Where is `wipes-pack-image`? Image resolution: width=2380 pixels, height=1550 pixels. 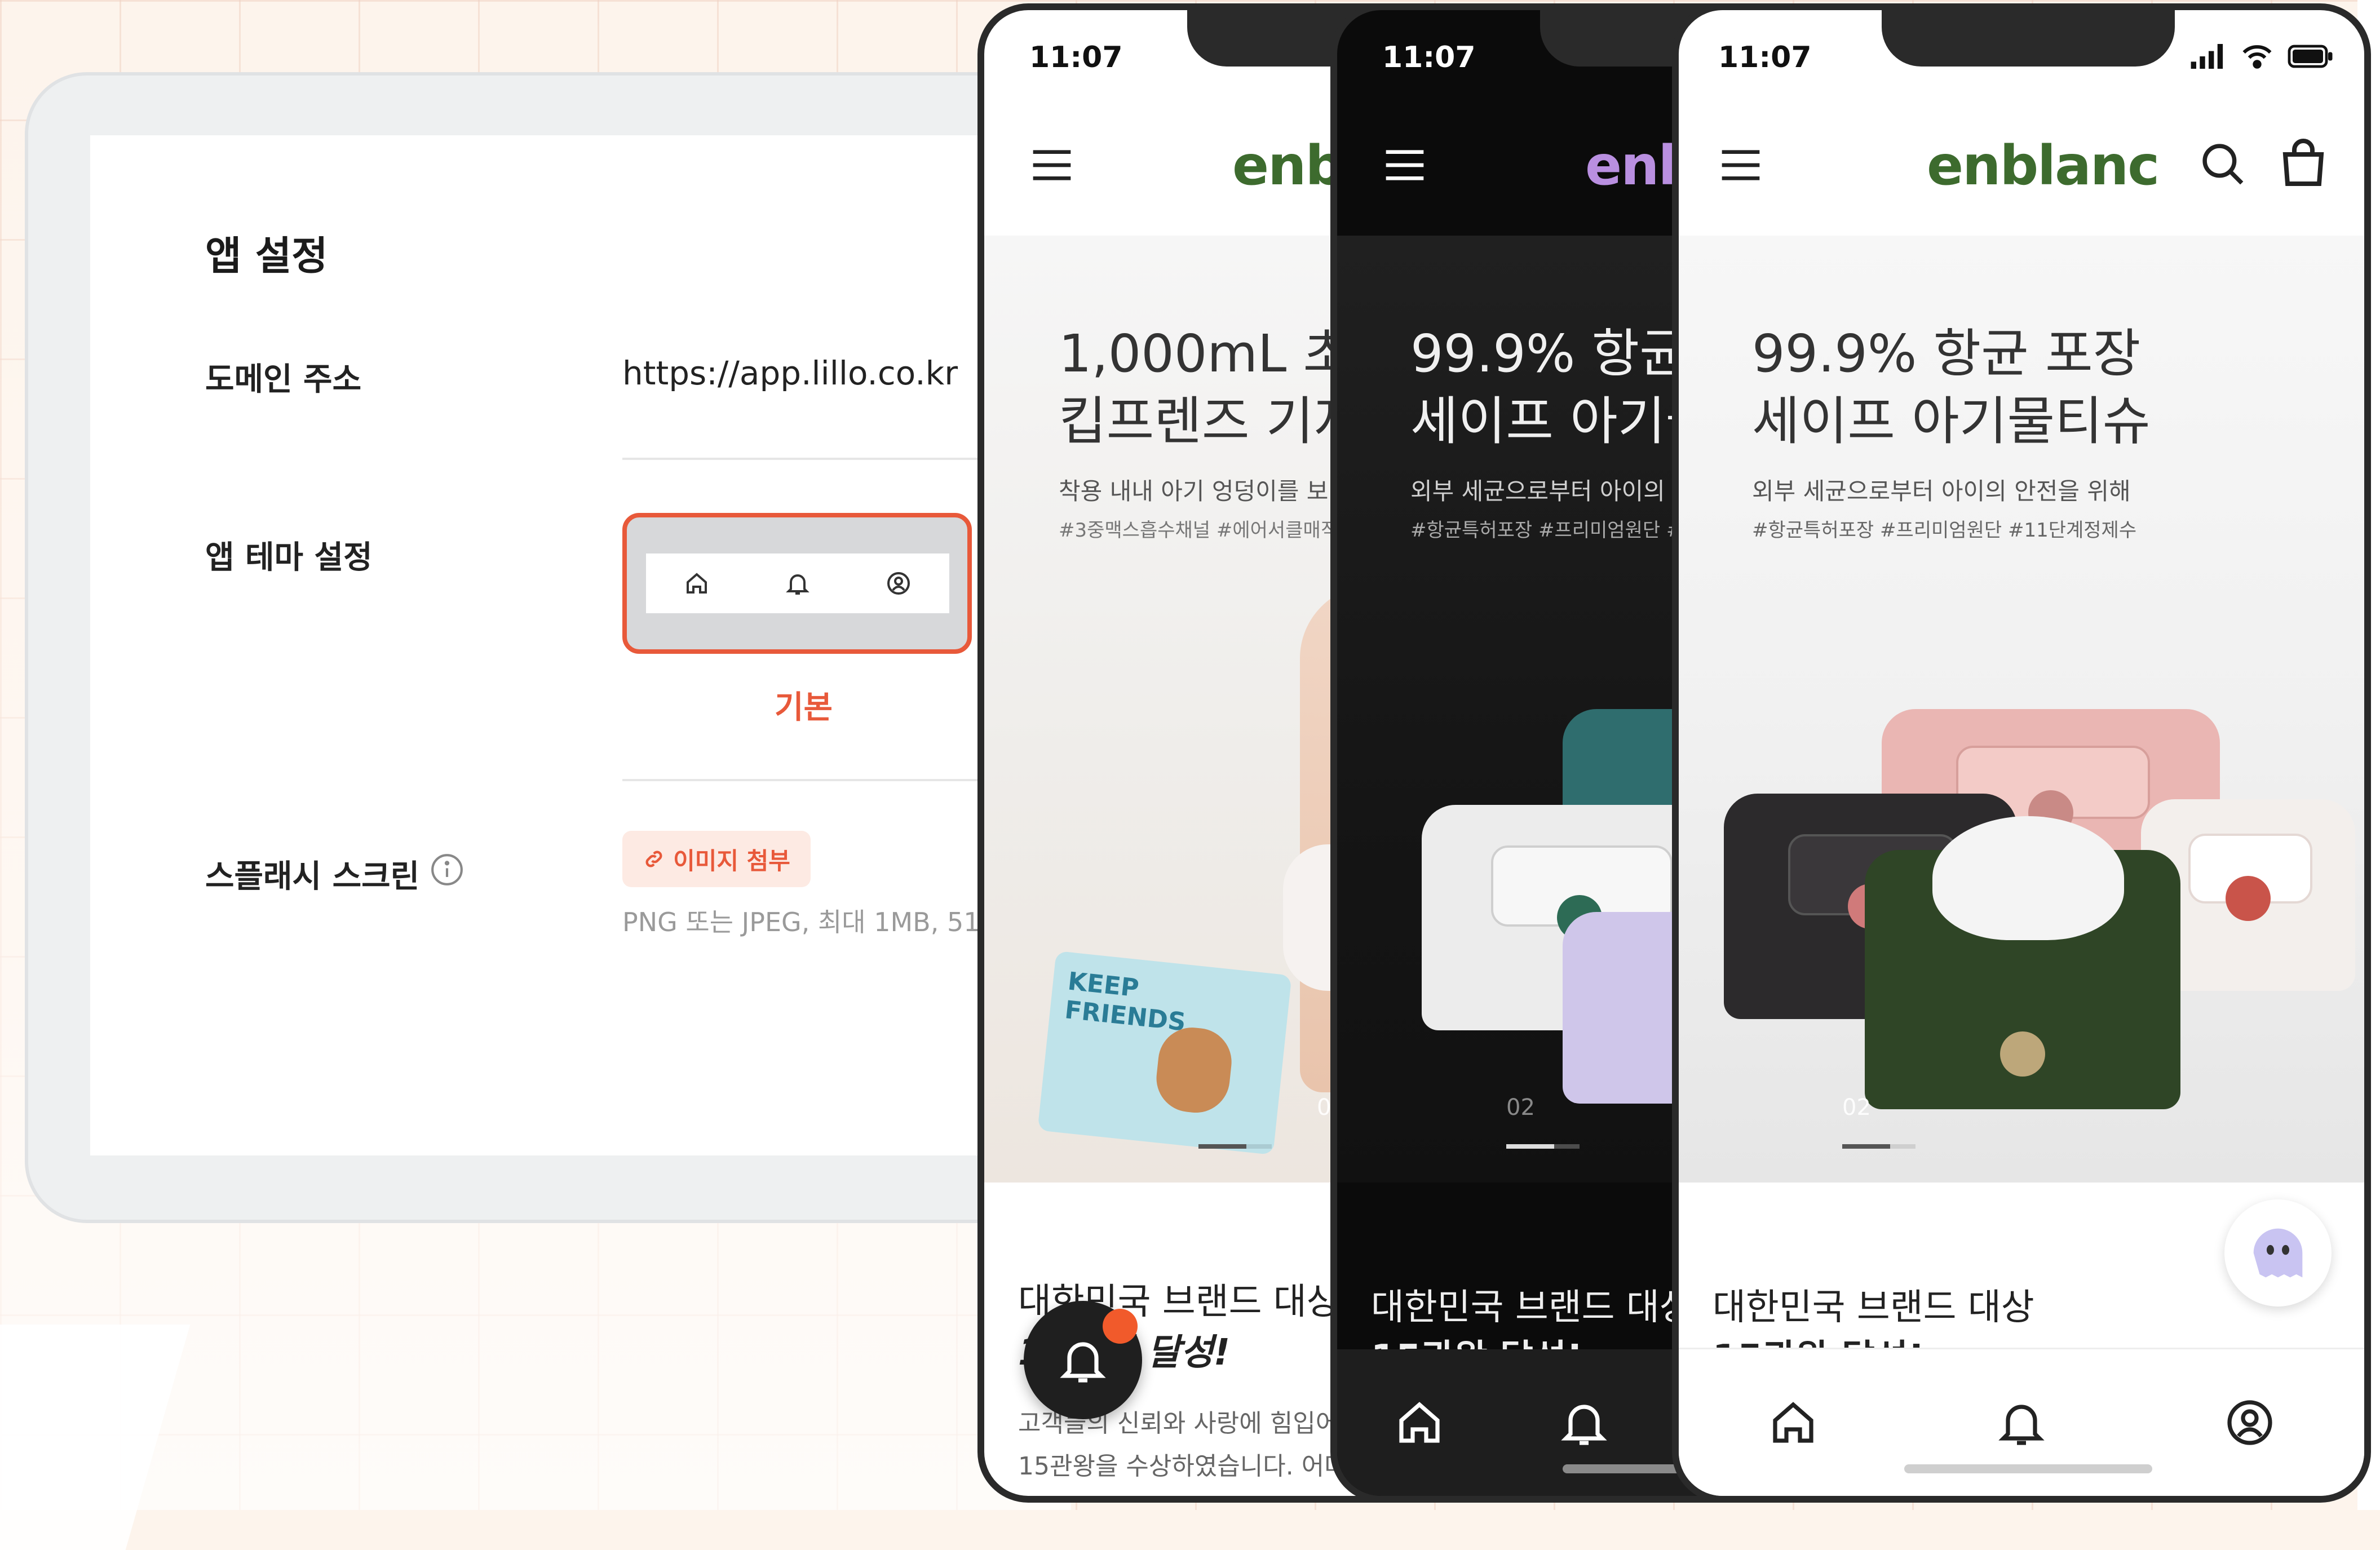 wipes-pack-image is located at coordinates (2022, 962).